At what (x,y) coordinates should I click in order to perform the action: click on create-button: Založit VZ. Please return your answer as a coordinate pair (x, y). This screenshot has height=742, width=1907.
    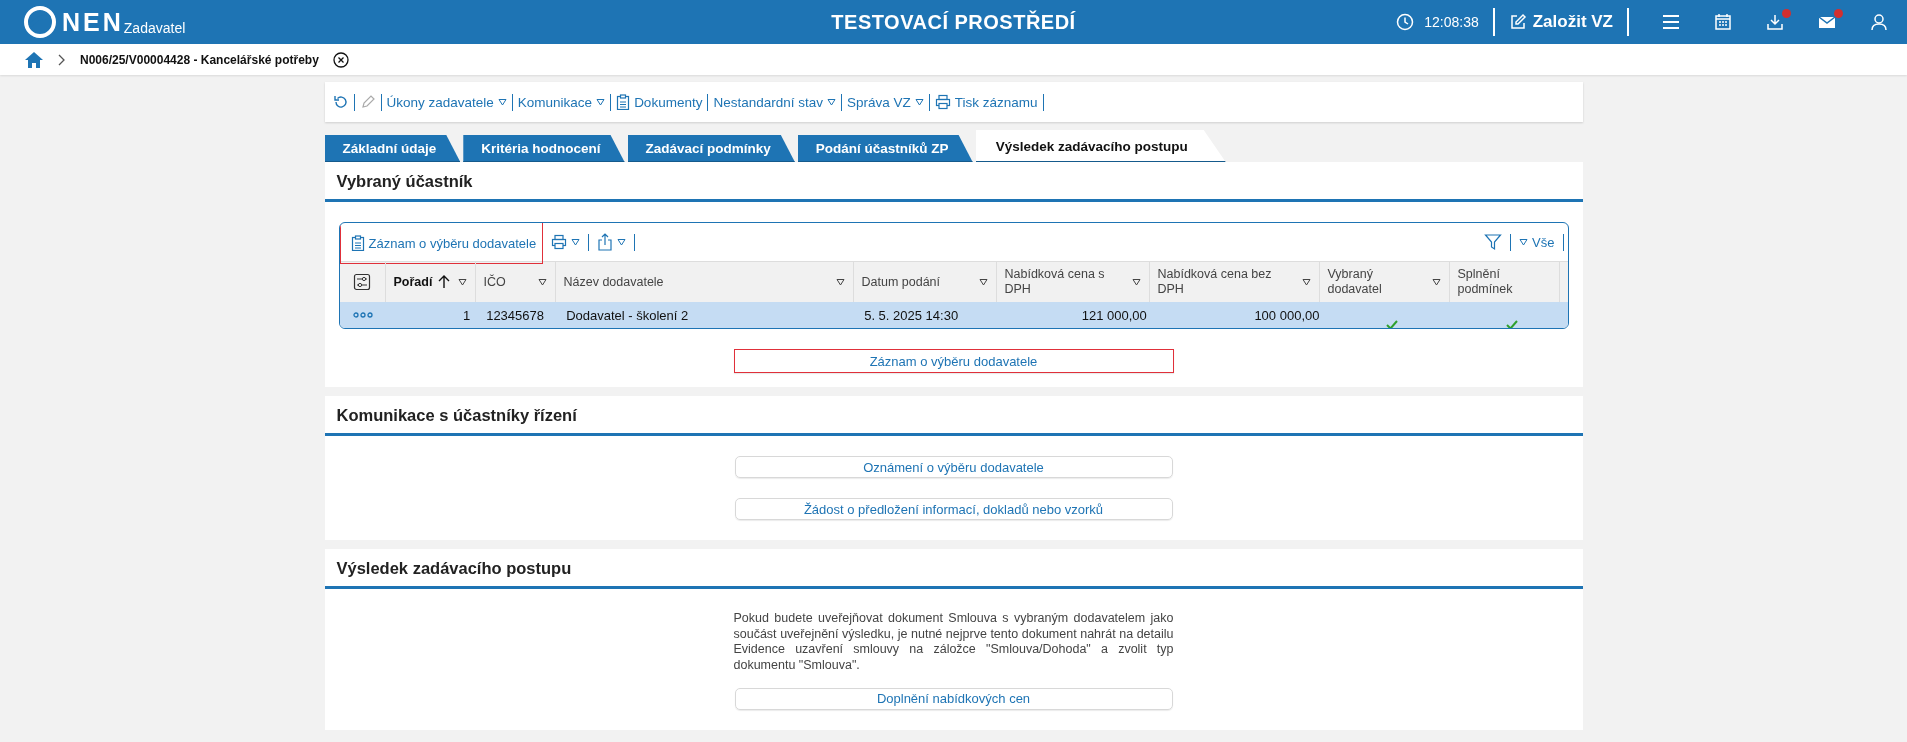
    Looking at the image, I should click on (1560, 22).